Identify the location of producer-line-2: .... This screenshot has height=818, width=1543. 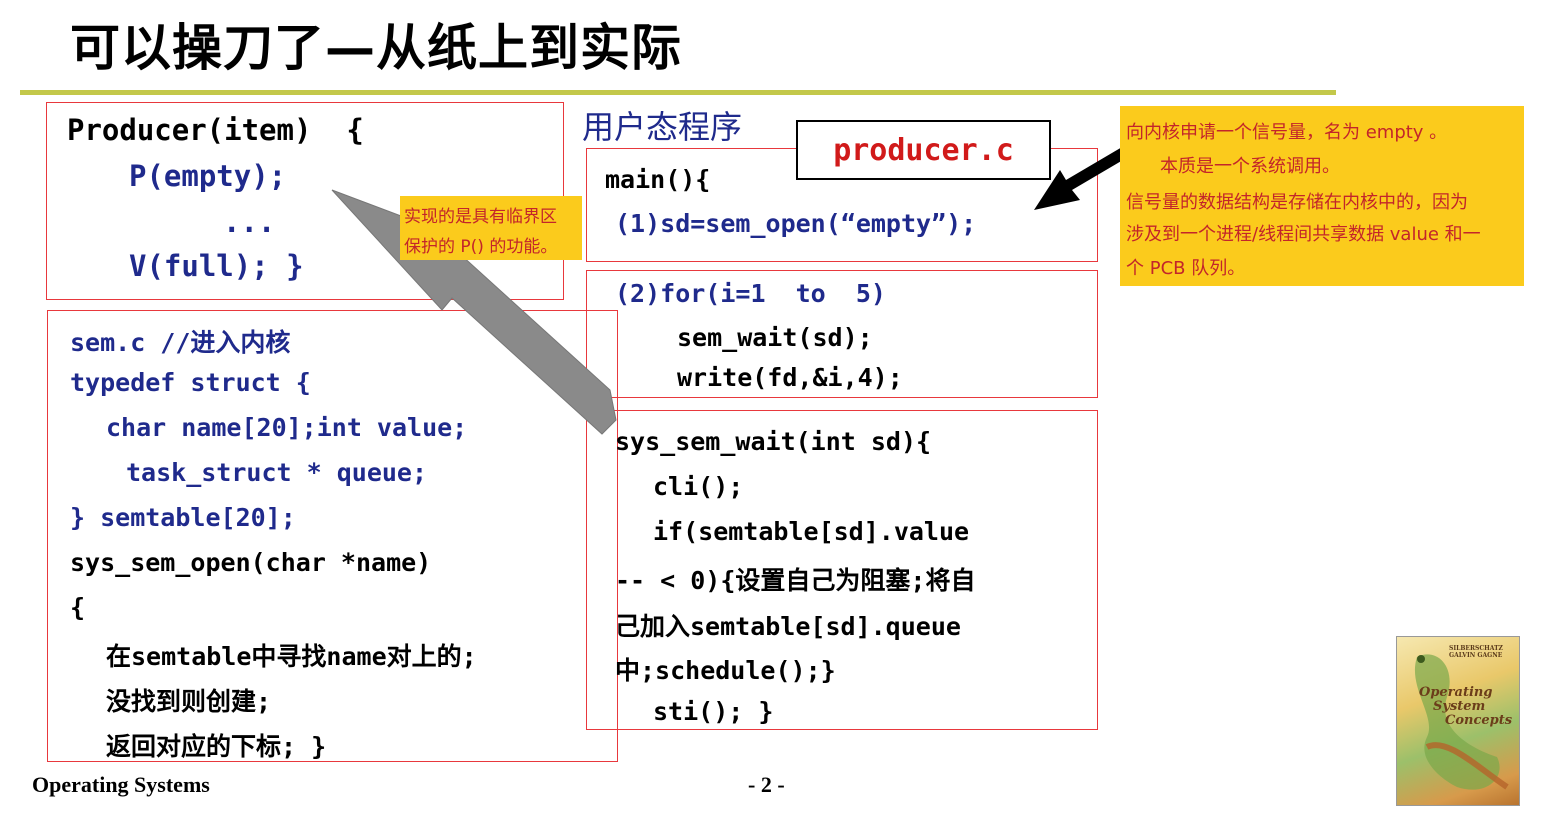
(249, 222).